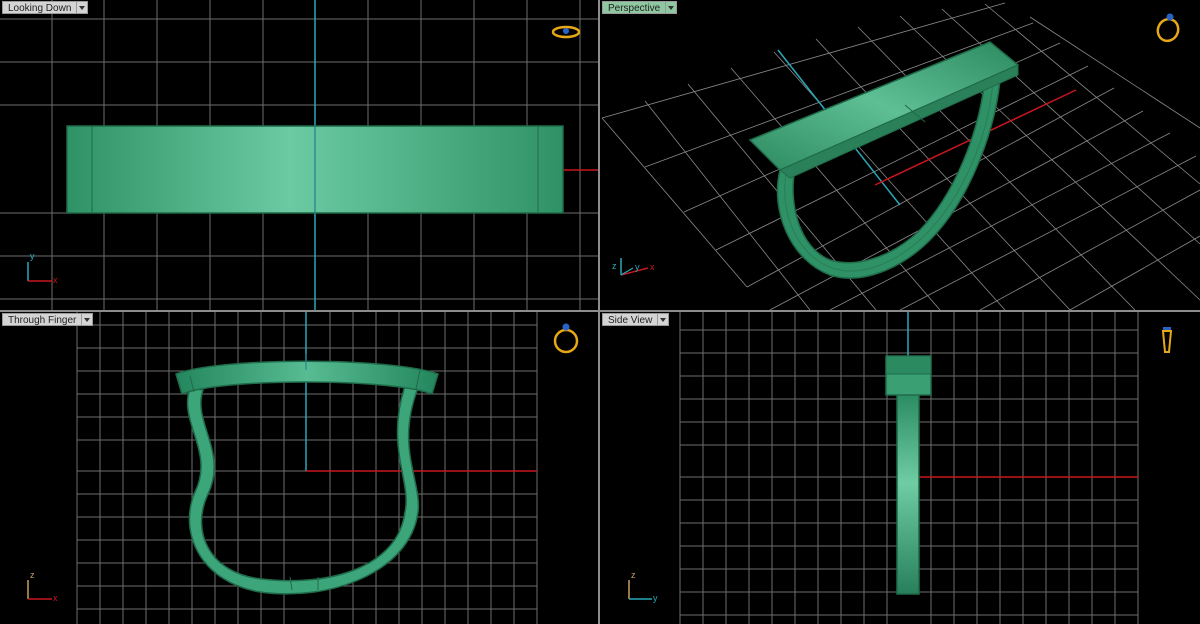 The width and height of the screenshot is (1200, 624). I want to click on viewport-label-through-finger: Through Finger, so click(48, 319).